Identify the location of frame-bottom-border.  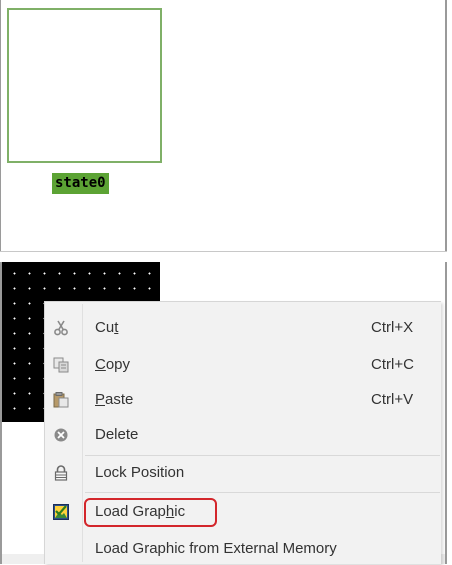
(223, 251).